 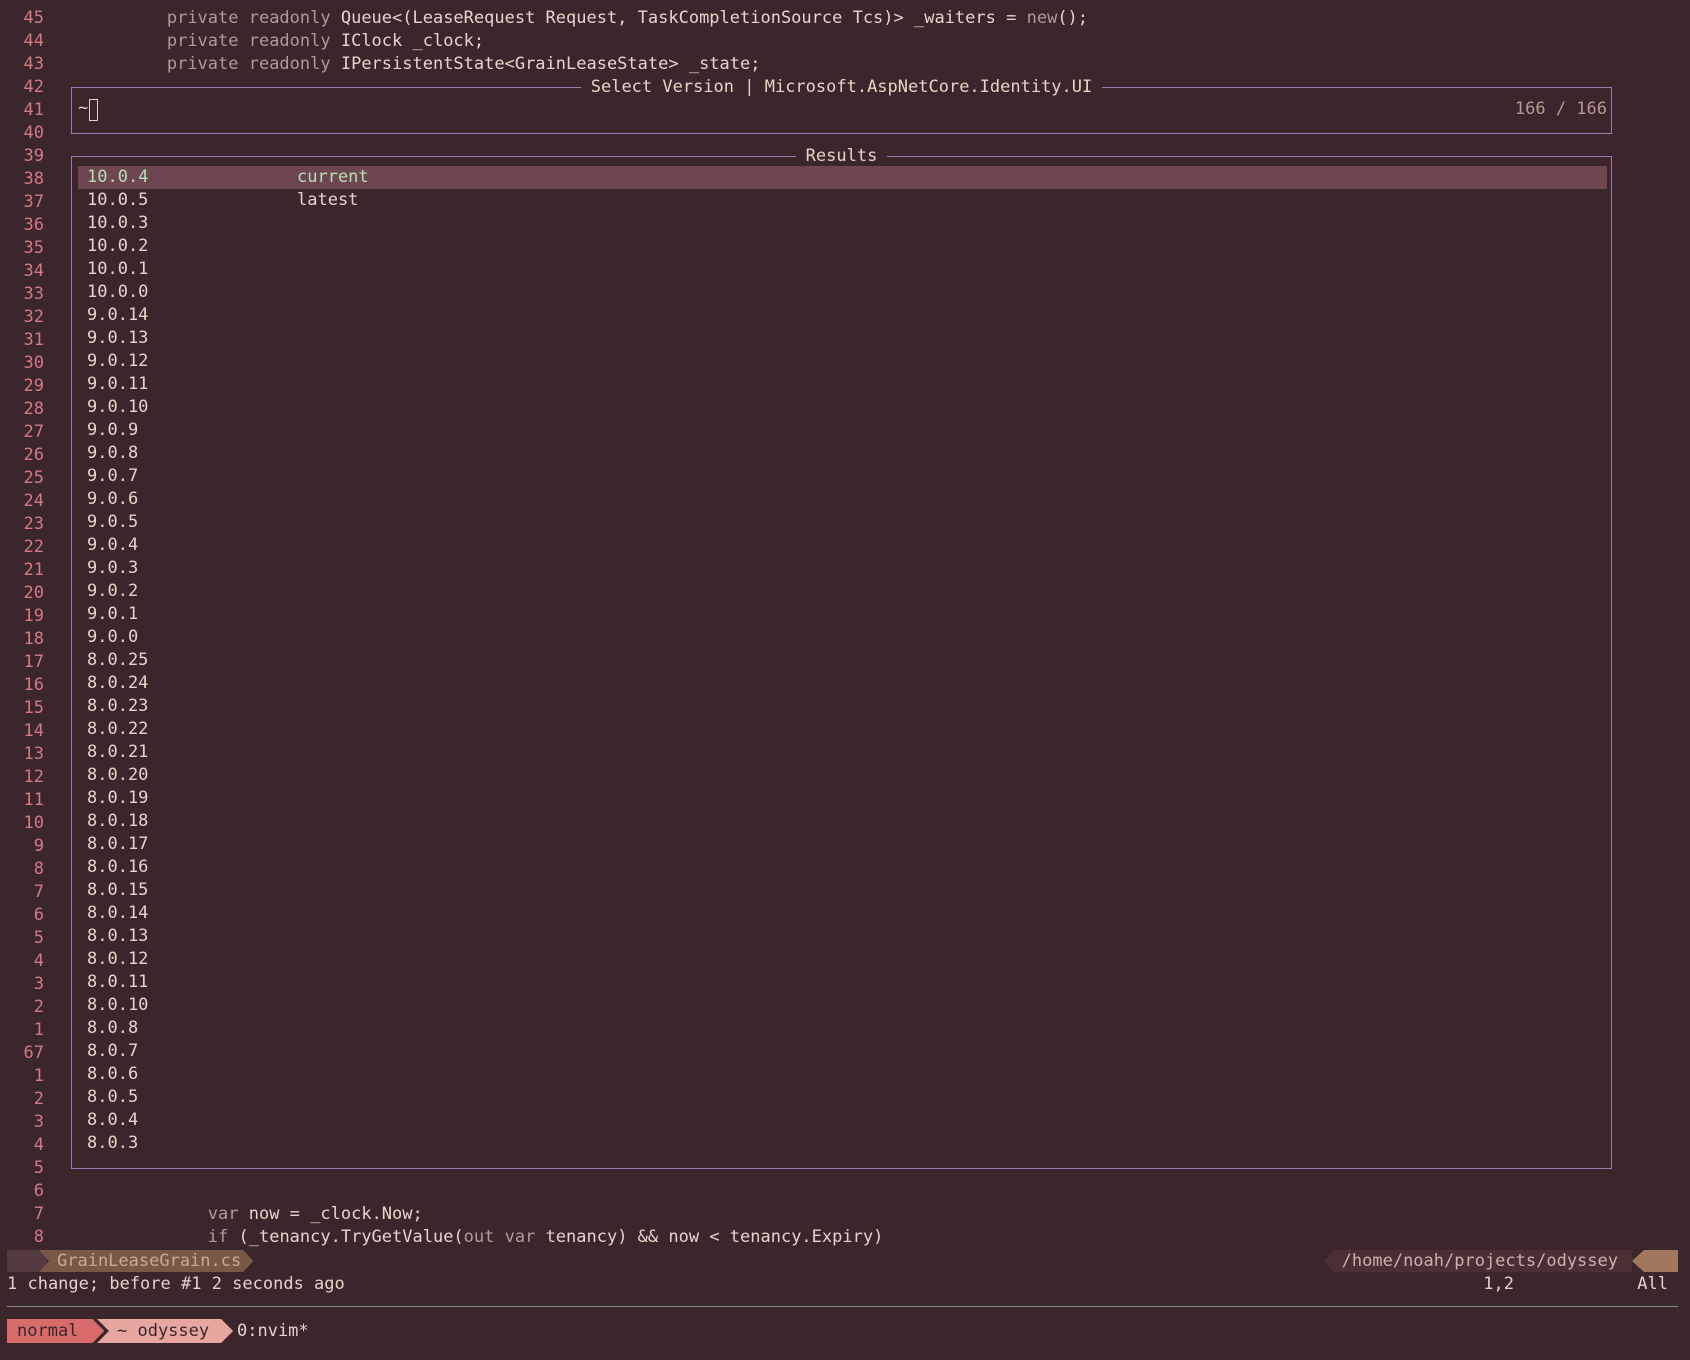 What do you see at coordinates (842, 522) in the screenshot?
I see `result-item: 9.0.5` at bounding box center [842, 522].